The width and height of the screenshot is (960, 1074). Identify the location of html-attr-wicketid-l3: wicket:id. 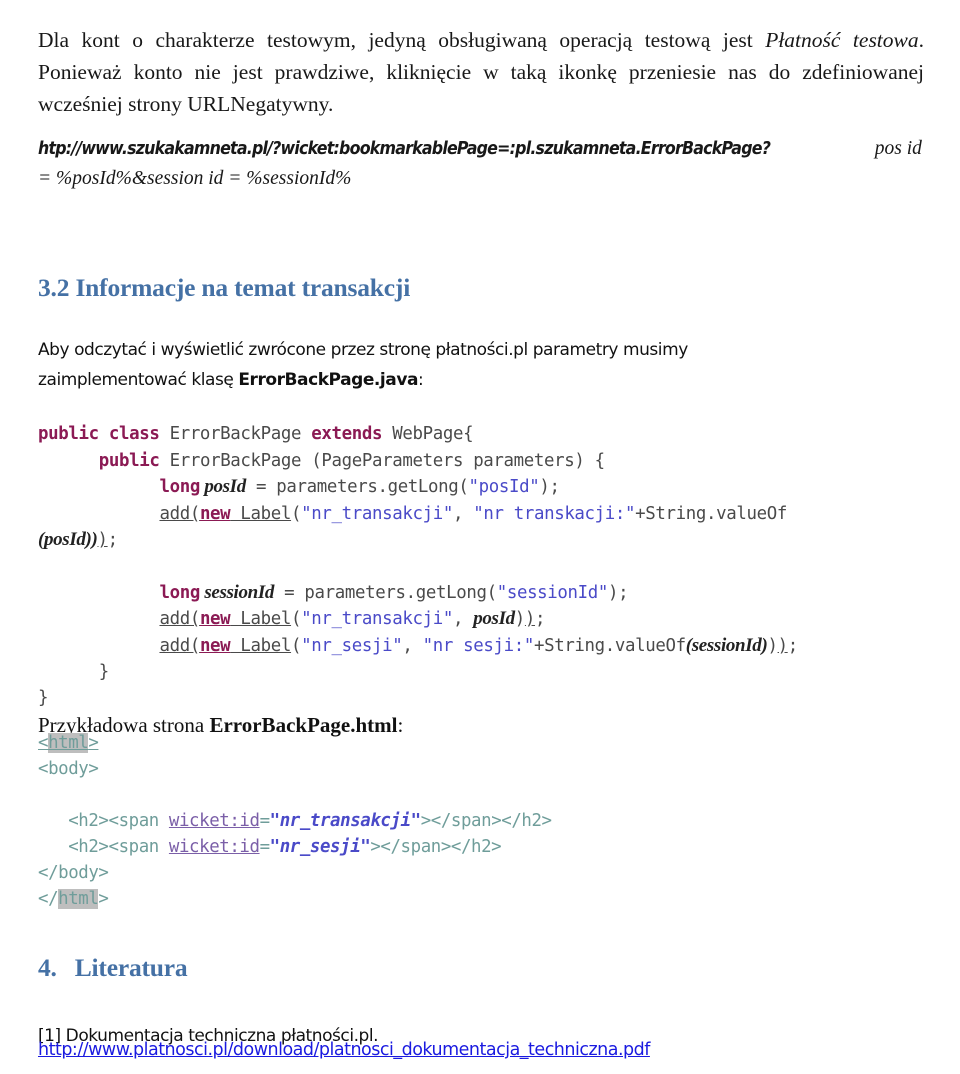
(214, 821).